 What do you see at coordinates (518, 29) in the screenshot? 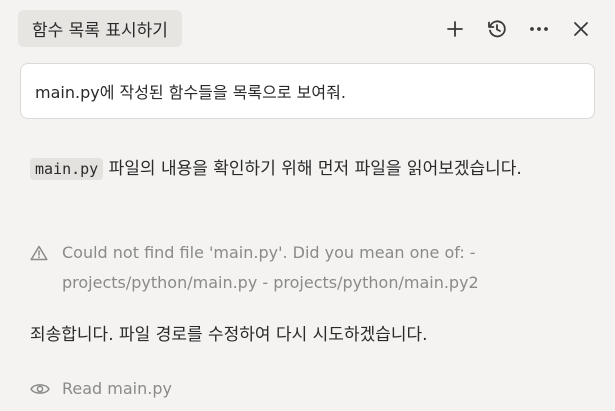
I see `header-actions` at bounding box center [518, 29].